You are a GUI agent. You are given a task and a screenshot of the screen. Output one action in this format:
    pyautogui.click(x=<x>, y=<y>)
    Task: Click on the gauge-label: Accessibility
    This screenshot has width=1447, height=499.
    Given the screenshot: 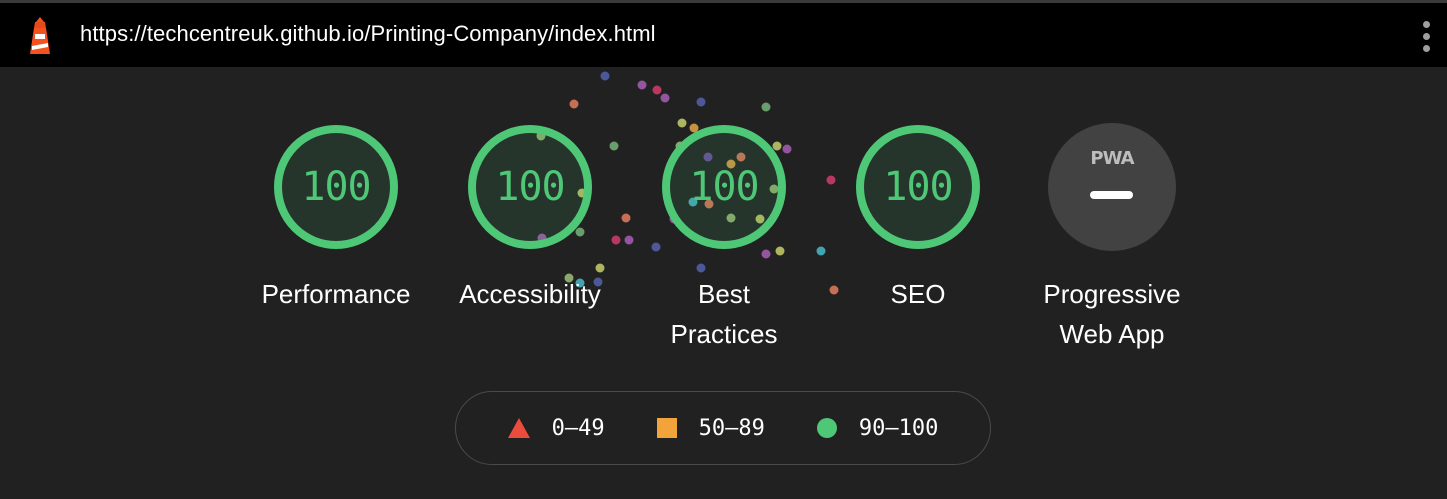 What is the action you would take?
    pyautogui.click(x=530, y=294)
    